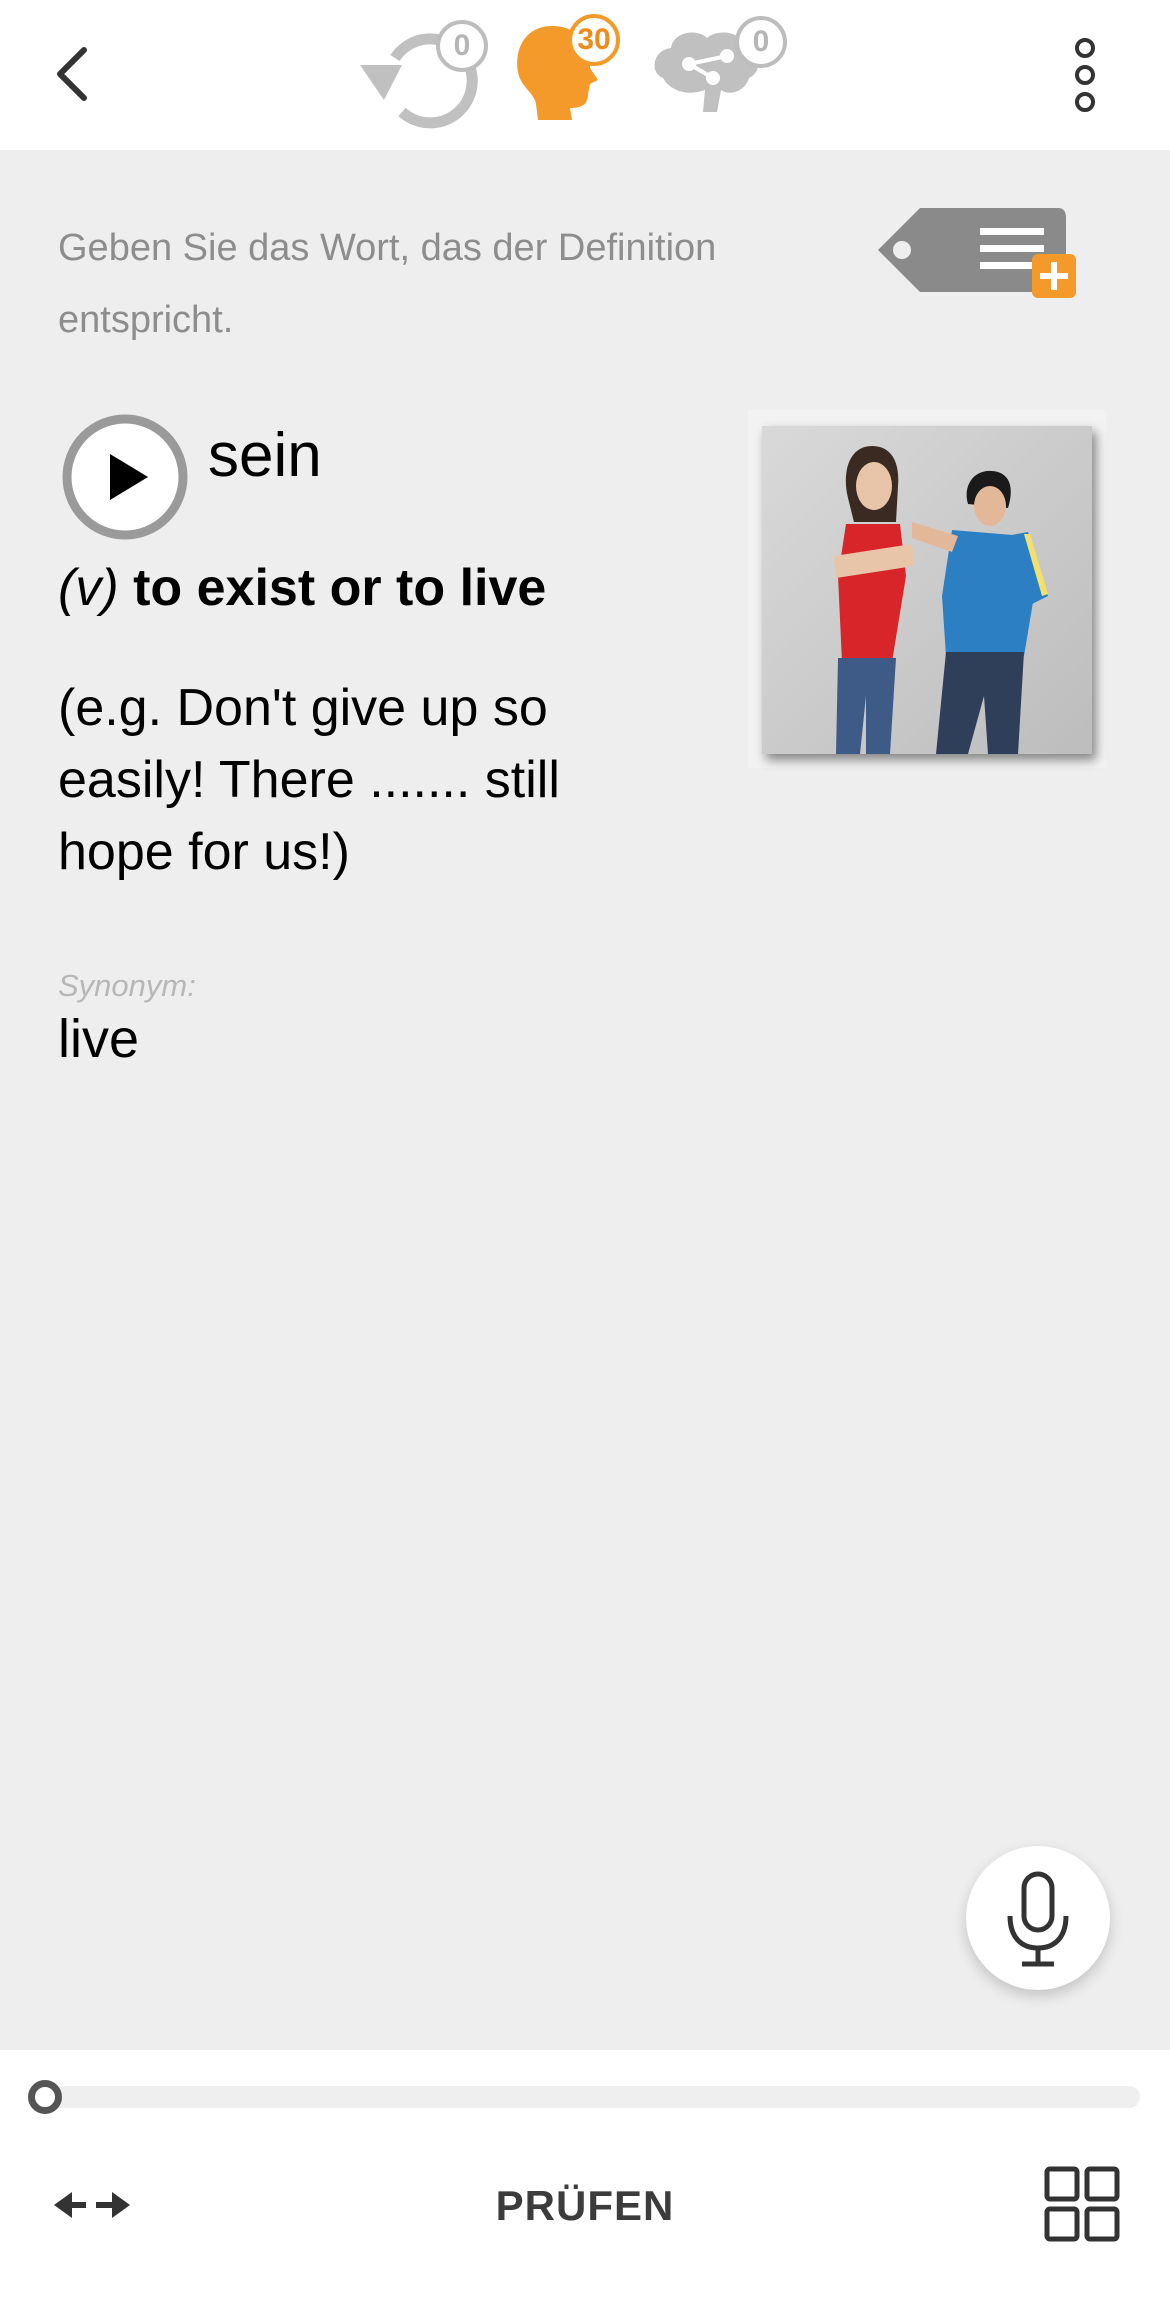 The width and height of the screenshot is (1170, 2317). What do you see at coordinates (585, 2206) in the screenshot?
I see `check-button: PRÜFEN` at bounding box center [585, 2206].